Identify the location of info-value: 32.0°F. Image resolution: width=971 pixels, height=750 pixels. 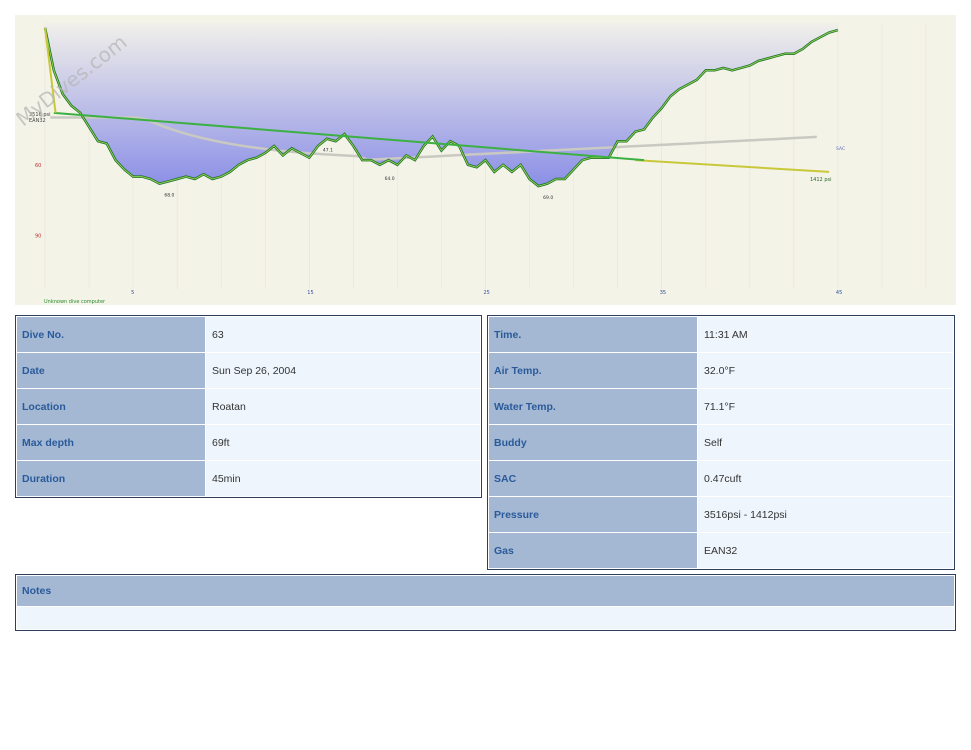
(825, 370).